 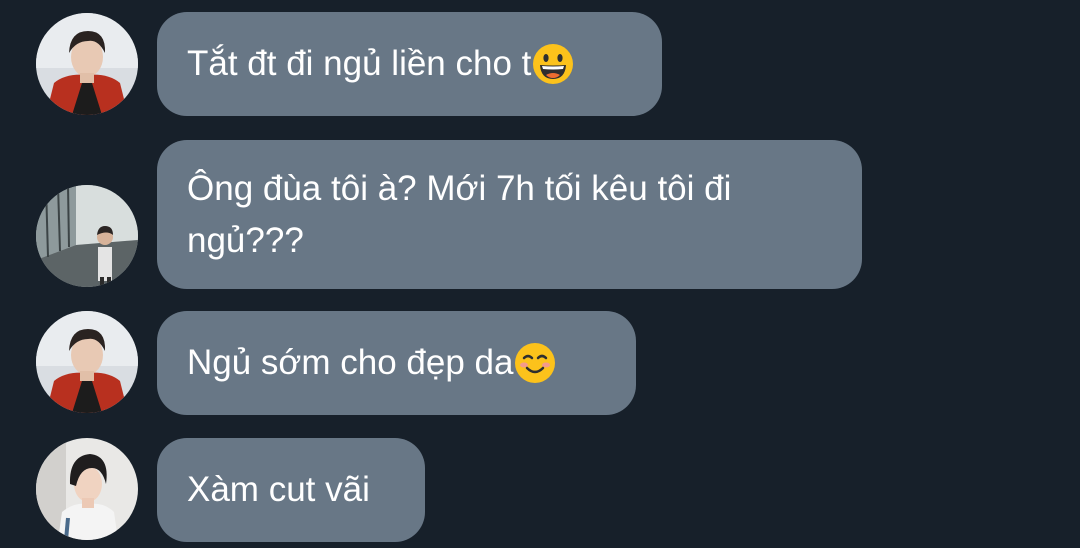 I want to click on message-text: Ngủ sớm cho đẹp da, so click(x=350, y=362).